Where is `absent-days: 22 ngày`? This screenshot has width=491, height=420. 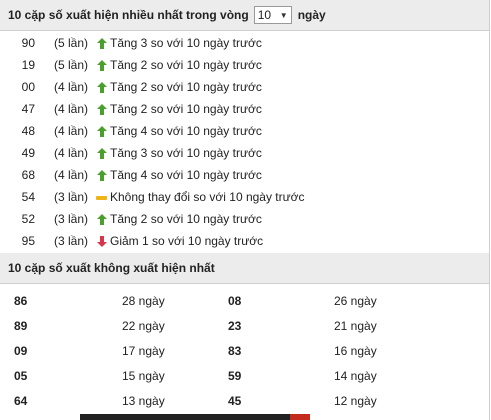 absent-days: 22 ngày is located at coordinates (143, 325).